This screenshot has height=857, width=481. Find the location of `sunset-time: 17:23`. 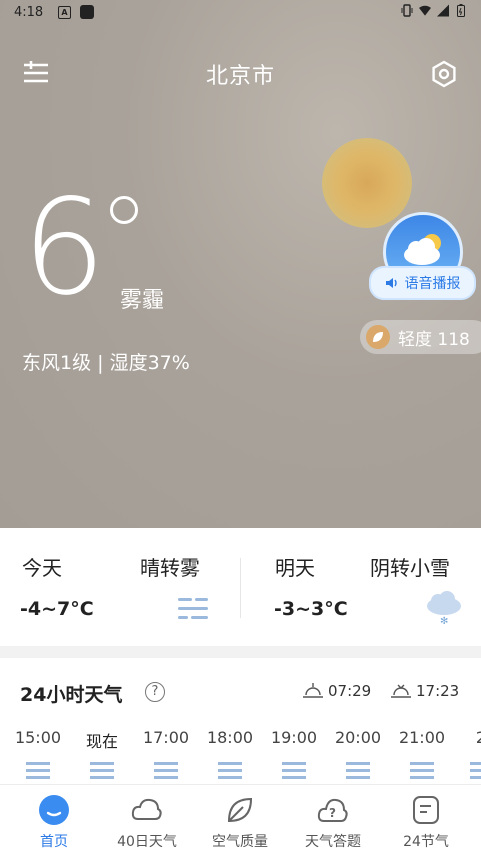

sunset-time: 17:23 is located at coordinates (438, 691).